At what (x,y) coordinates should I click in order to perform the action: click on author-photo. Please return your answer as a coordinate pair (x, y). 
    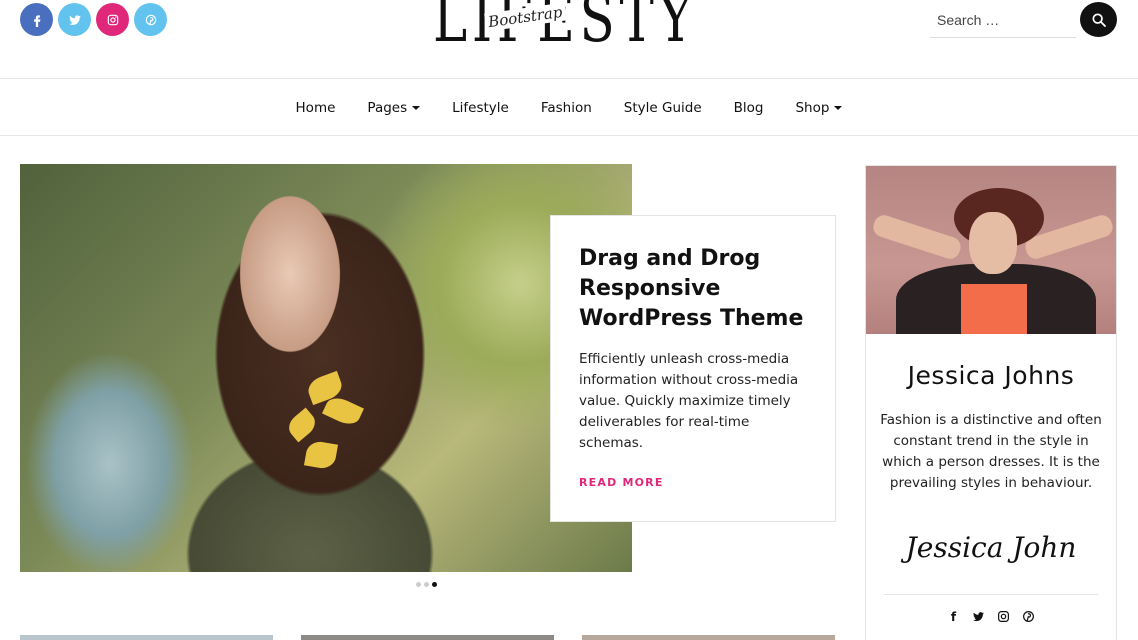
    Looking at the image, I should click on (991, 250).